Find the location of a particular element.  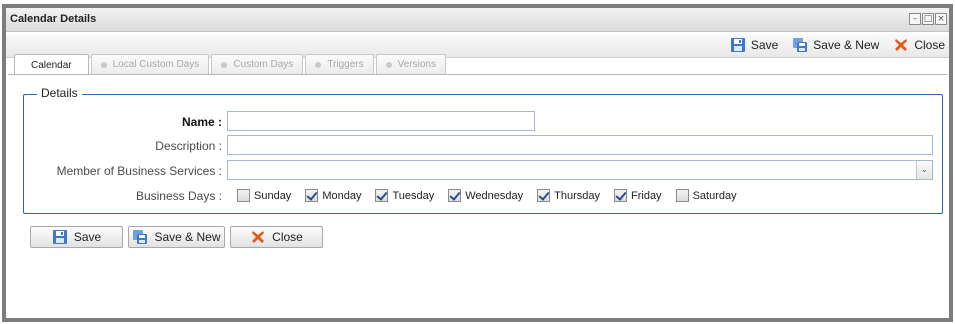

member-business-services-select: ⌄ is located at coordinates (580, 170).